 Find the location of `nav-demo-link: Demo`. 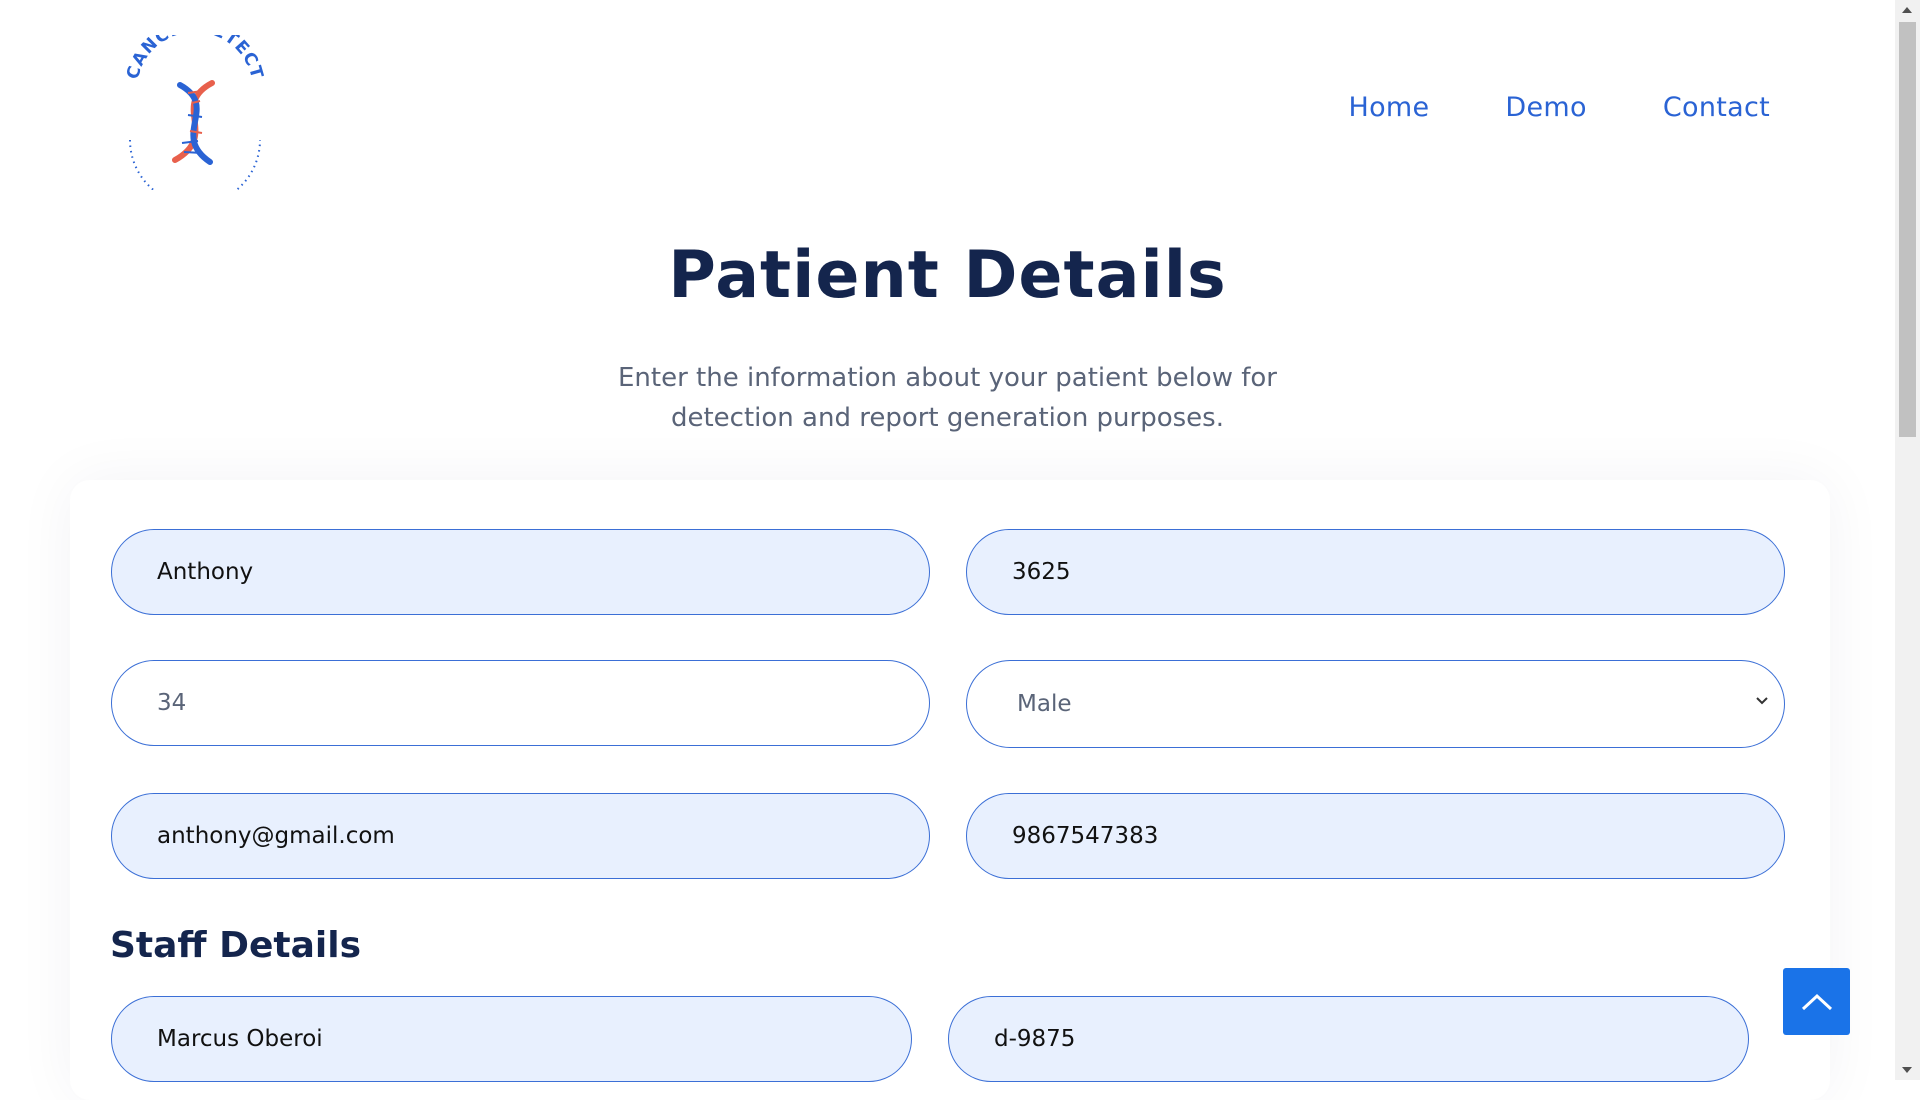

nav-demo-link: Demo is located at coordinates (1545, 107).